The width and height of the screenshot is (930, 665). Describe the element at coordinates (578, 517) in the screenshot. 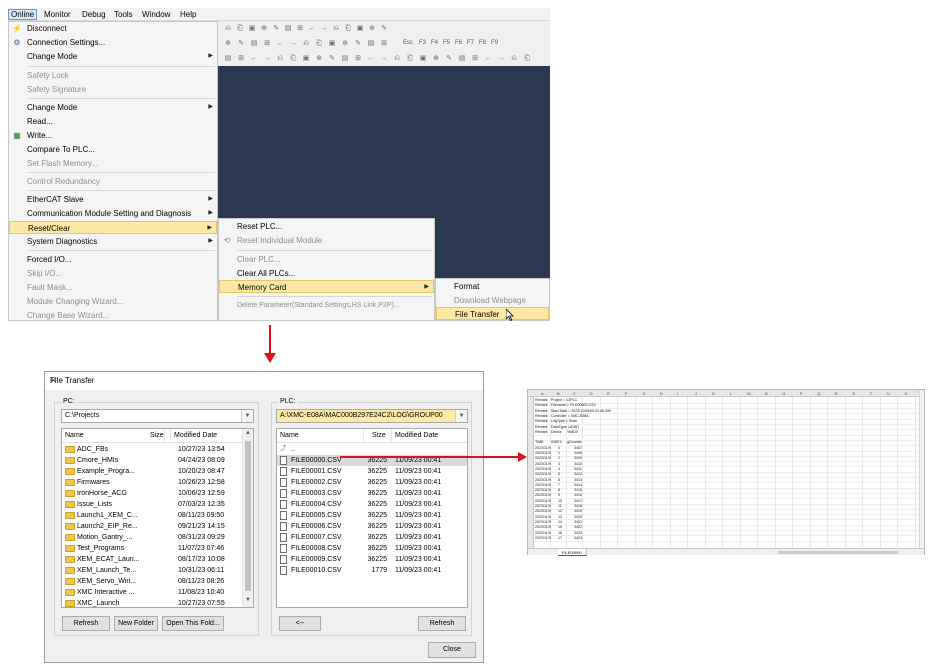

I see `sheet-cell: 3420` at that location.